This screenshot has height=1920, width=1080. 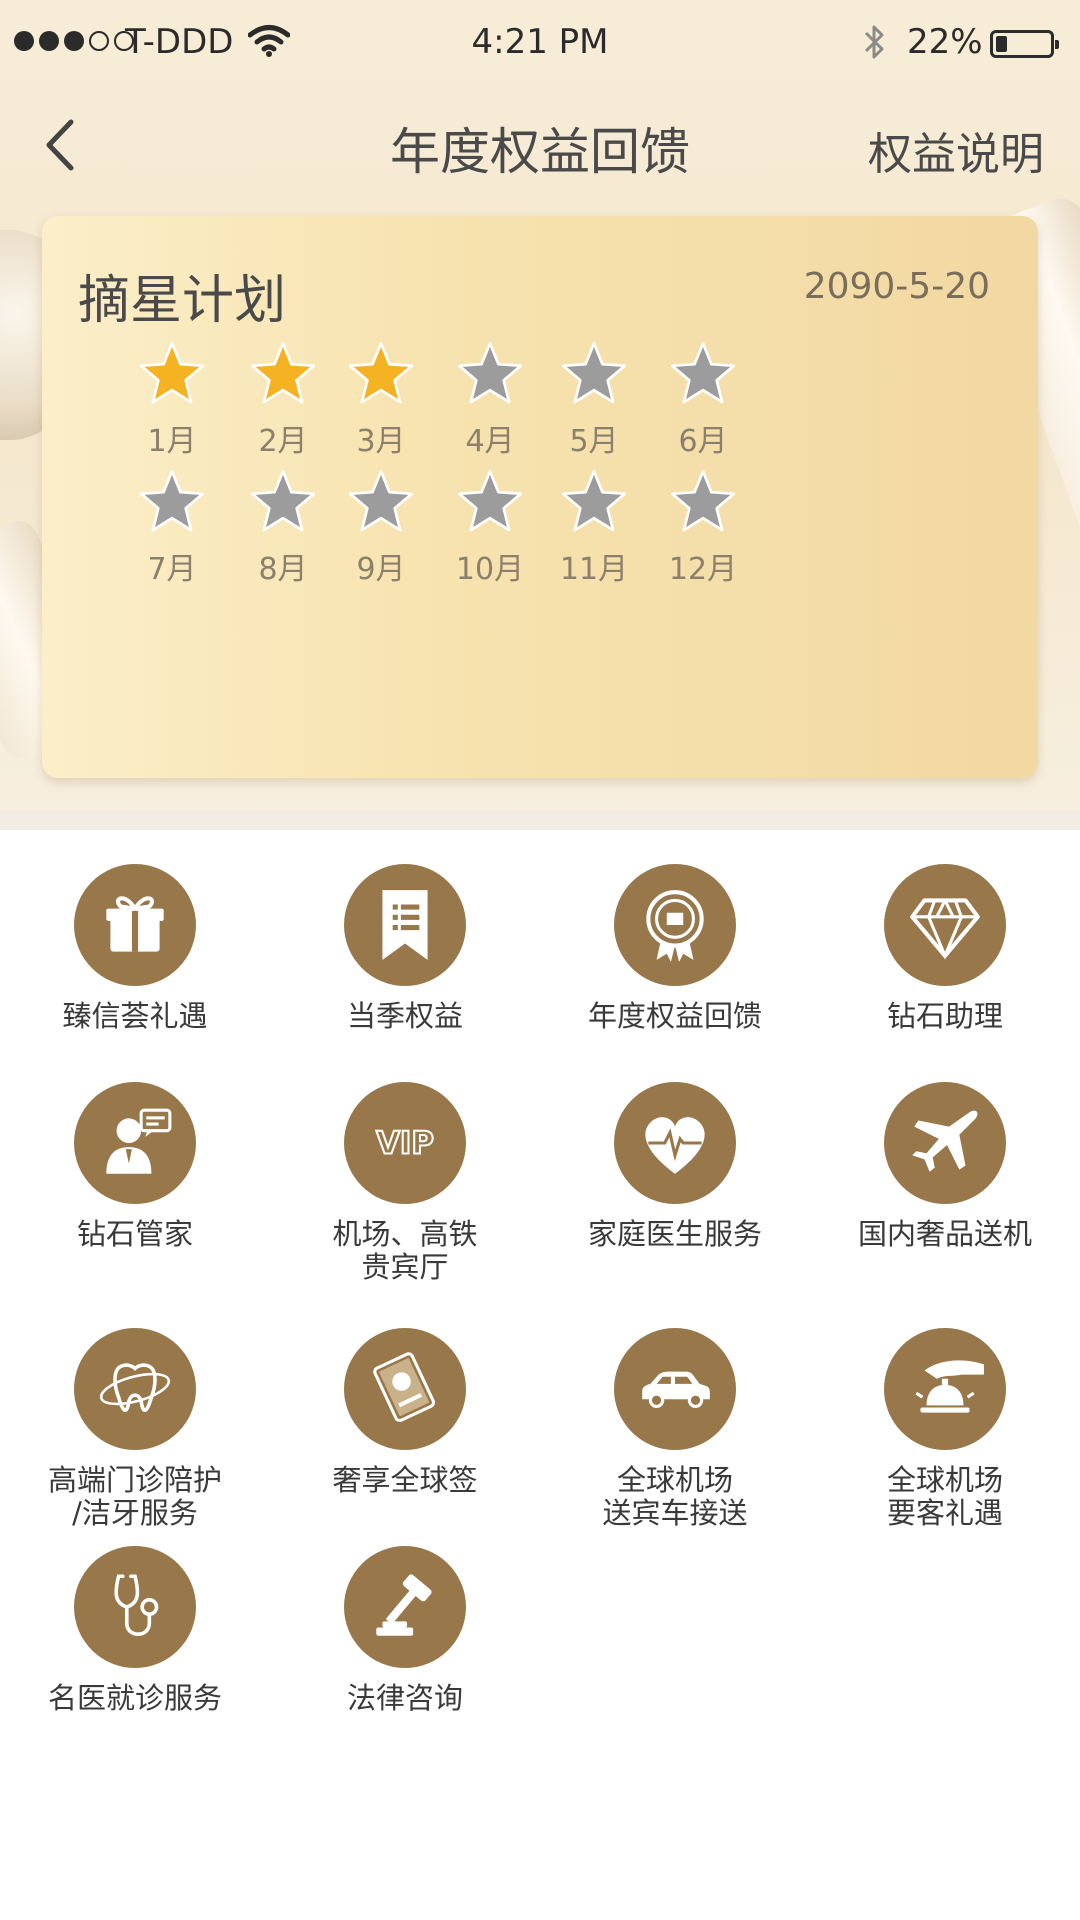 What do you see at coordinates (945, 929) in the screenshot?
I see `diamond-icon` at bounding box center [945, 929].